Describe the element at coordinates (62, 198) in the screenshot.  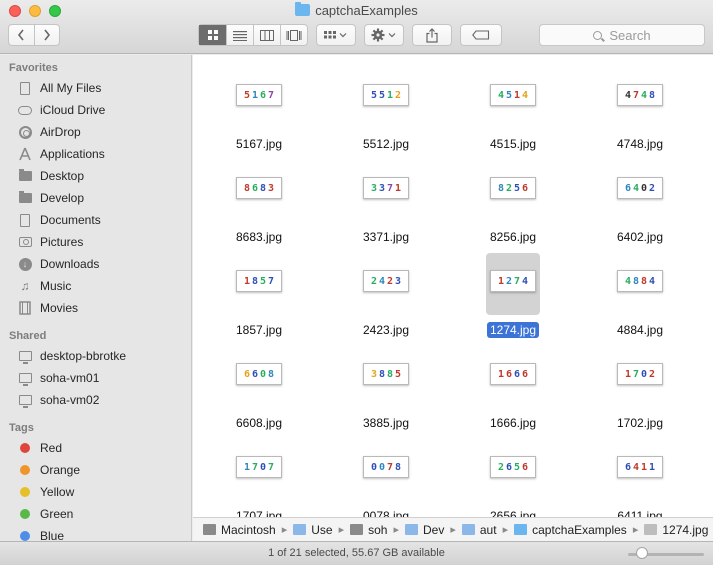
I see `sidebar-item-label: Develop` at that location.